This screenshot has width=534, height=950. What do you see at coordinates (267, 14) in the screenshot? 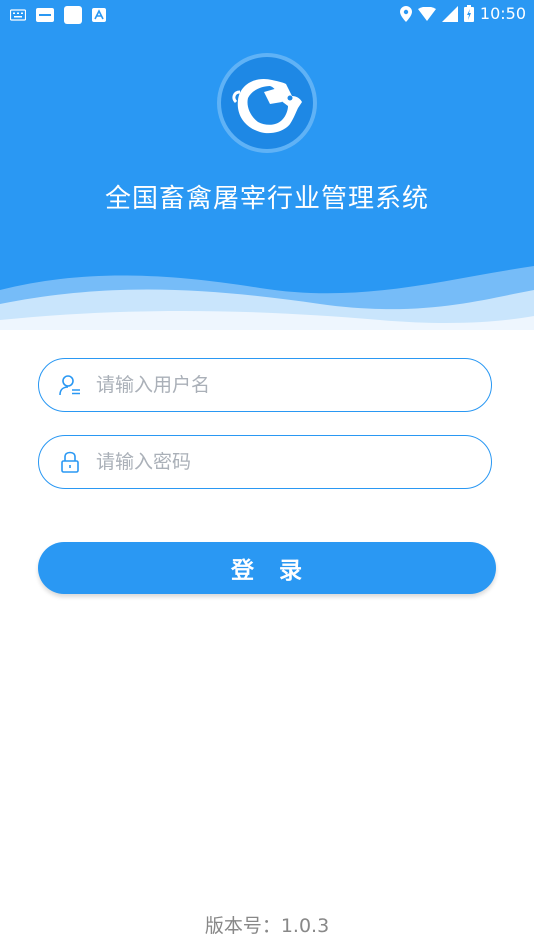
I see `status-bar: 10:50` at bounding box center [267, 14].